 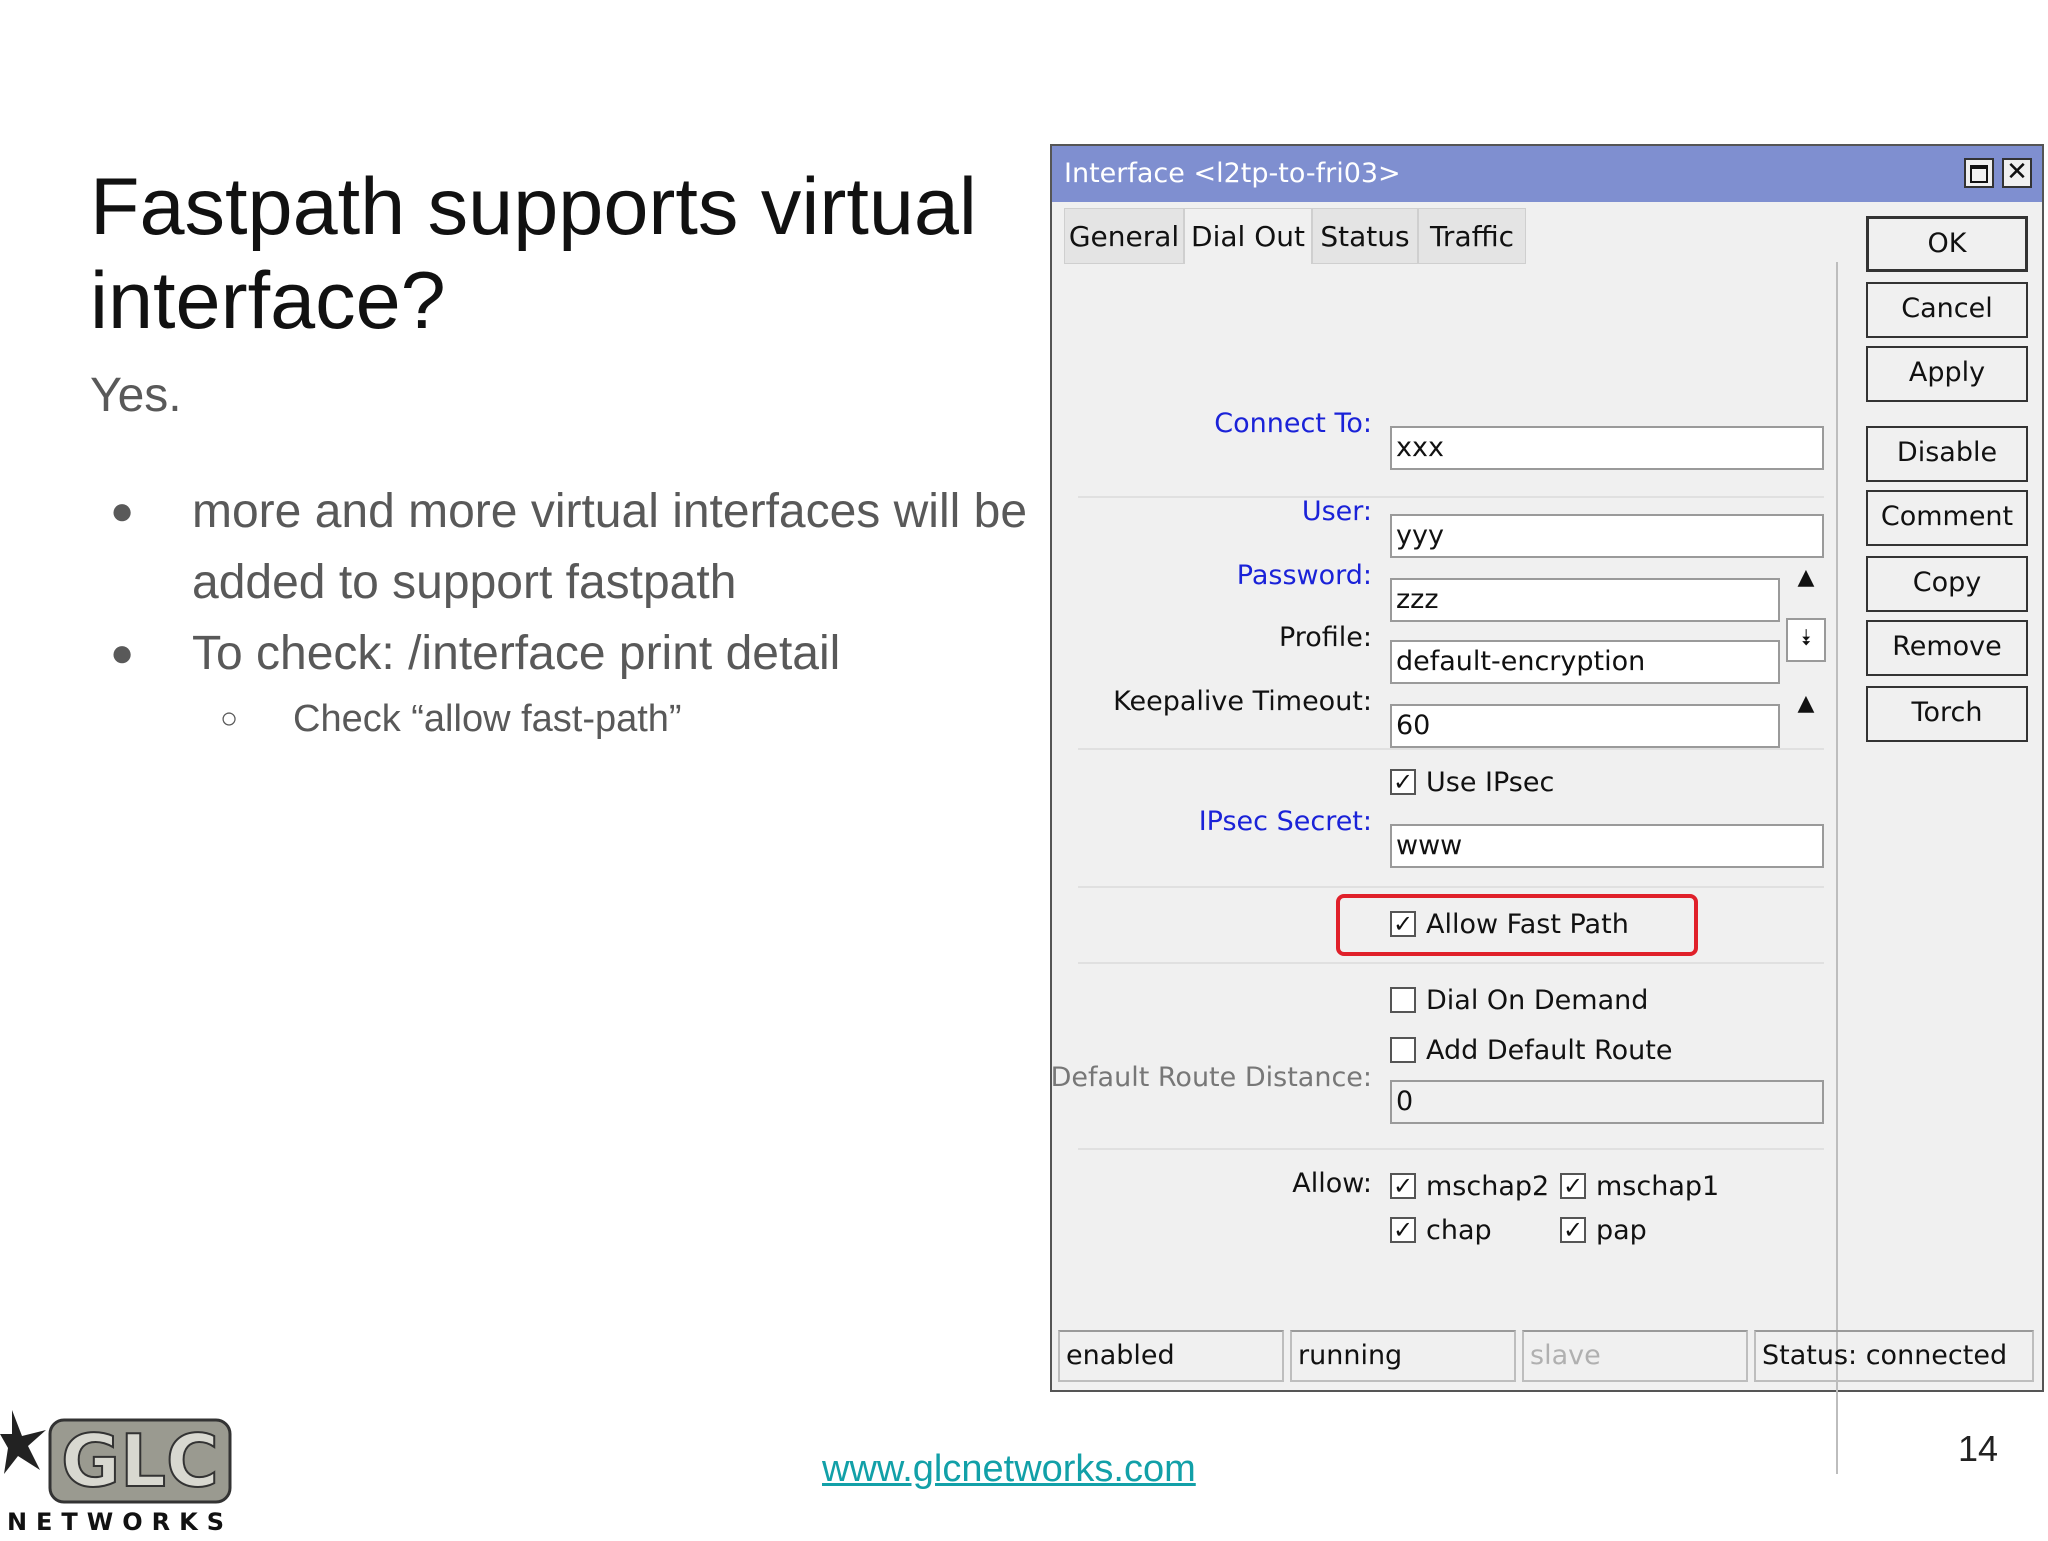 I want to click on close-button: ✕, so click(x=2017, y=173).